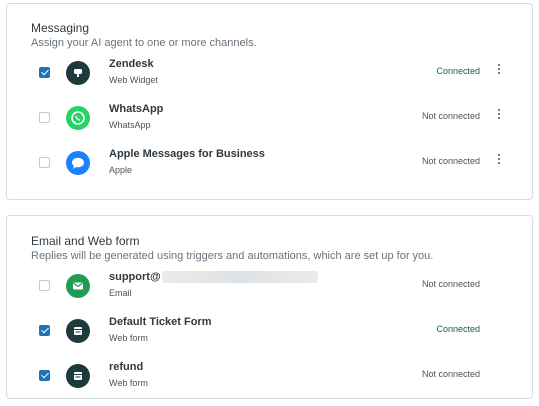 This screenshot has height=406, width=539. Describe the element at coordinates (126, 367) in the screenshot. I see `channel-name: refund` at that location.